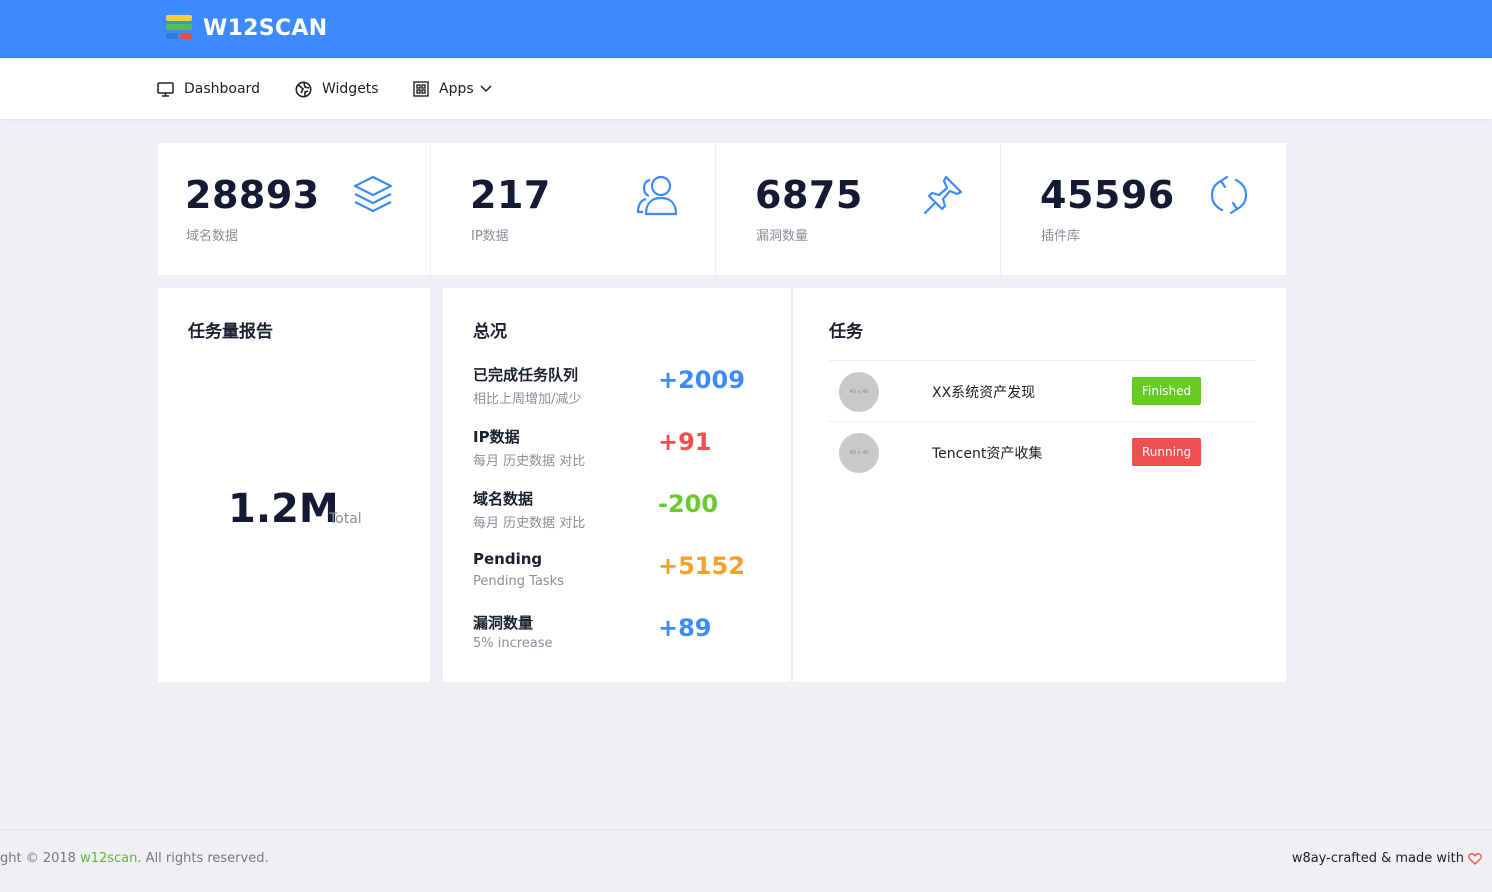 Image resolution: width=1492 pixels, height=892 pixels. I want to click on stat-label: 域名数据, so click(212, 236).